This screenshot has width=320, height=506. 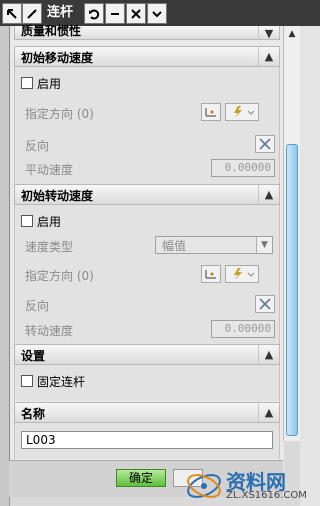 What do you see at coordinates (37, 146) in the screenshot?
I see `init-move-reverse-label: 反向` at bounding box center [37, 146].